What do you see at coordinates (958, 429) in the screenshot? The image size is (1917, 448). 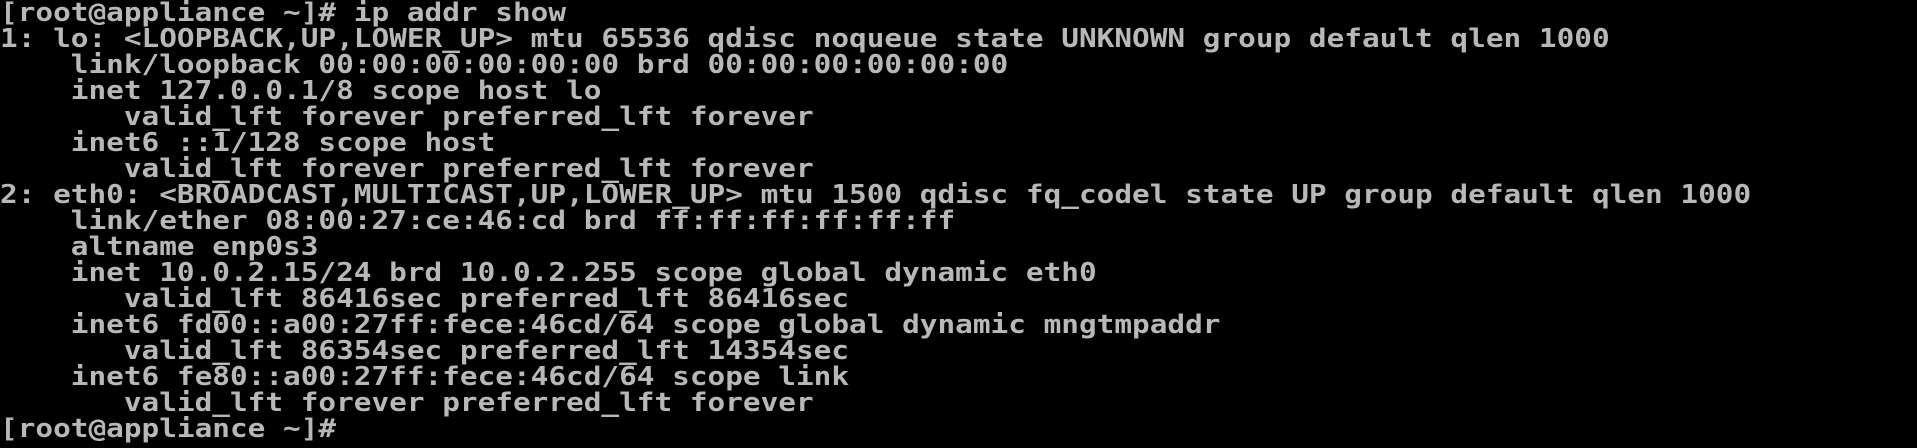 I see `current-prompt-line: [root@appliance ~]#` at bounding box center [958, 429].